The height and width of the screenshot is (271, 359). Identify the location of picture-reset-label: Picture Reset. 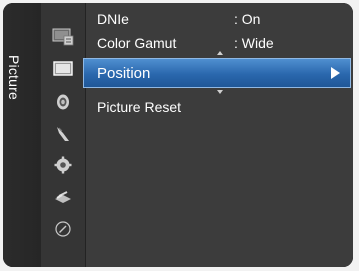
(139, 107).